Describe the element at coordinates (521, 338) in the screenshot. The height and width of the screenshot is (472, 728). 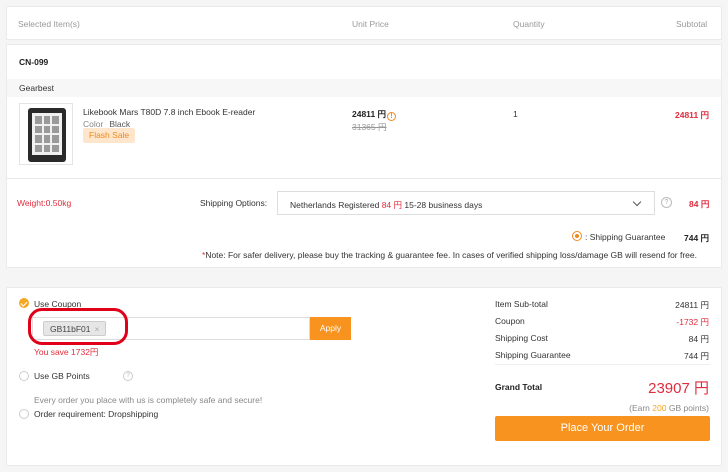
I see `summary-label: Shipping Cost` at that location.